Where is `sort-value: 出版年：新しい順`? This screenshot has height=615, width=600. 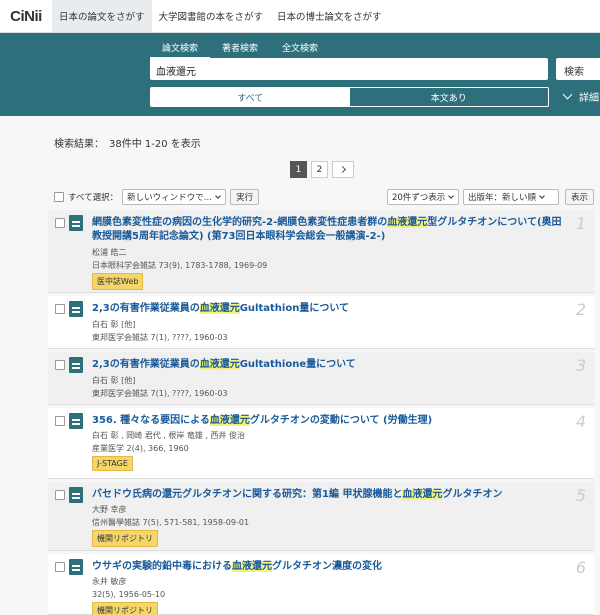 sort-value: 出版年：新しい順 is located at coordinates (501, 198).